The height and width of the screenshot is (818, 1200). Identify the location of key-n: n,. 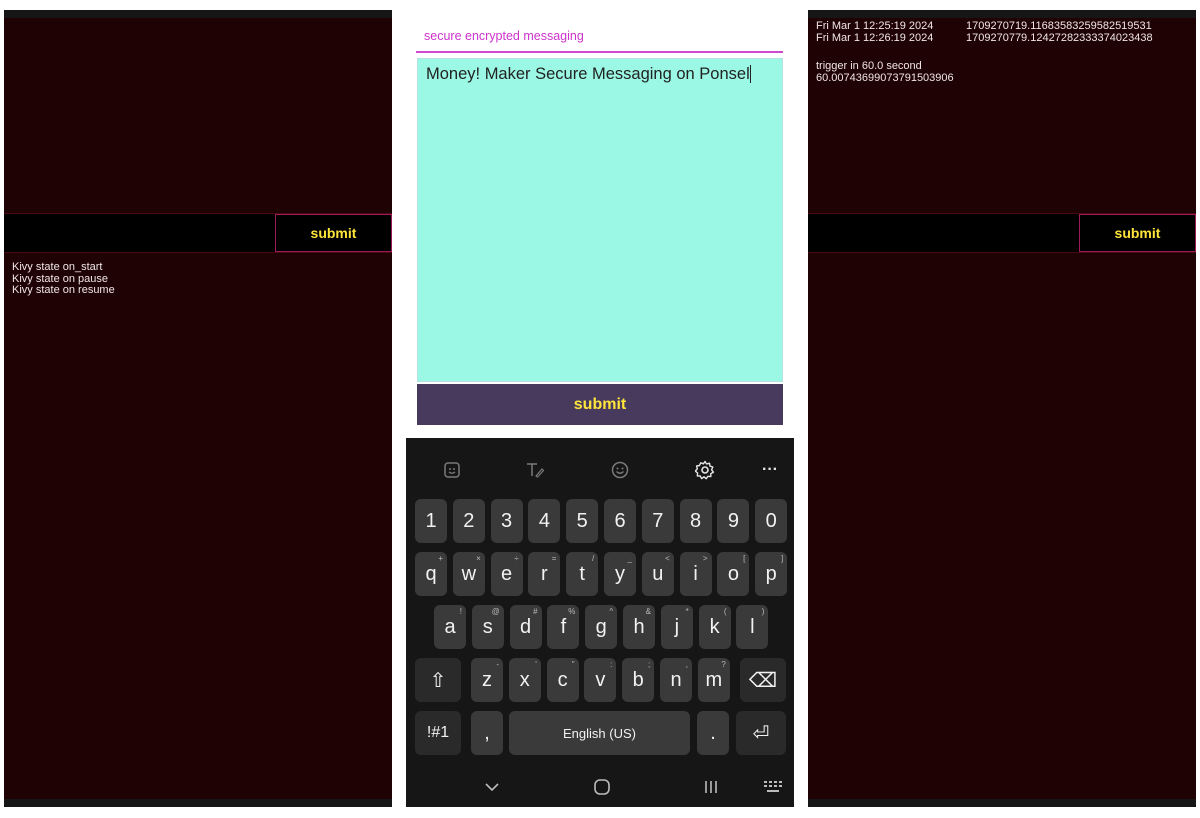
(676, 680).